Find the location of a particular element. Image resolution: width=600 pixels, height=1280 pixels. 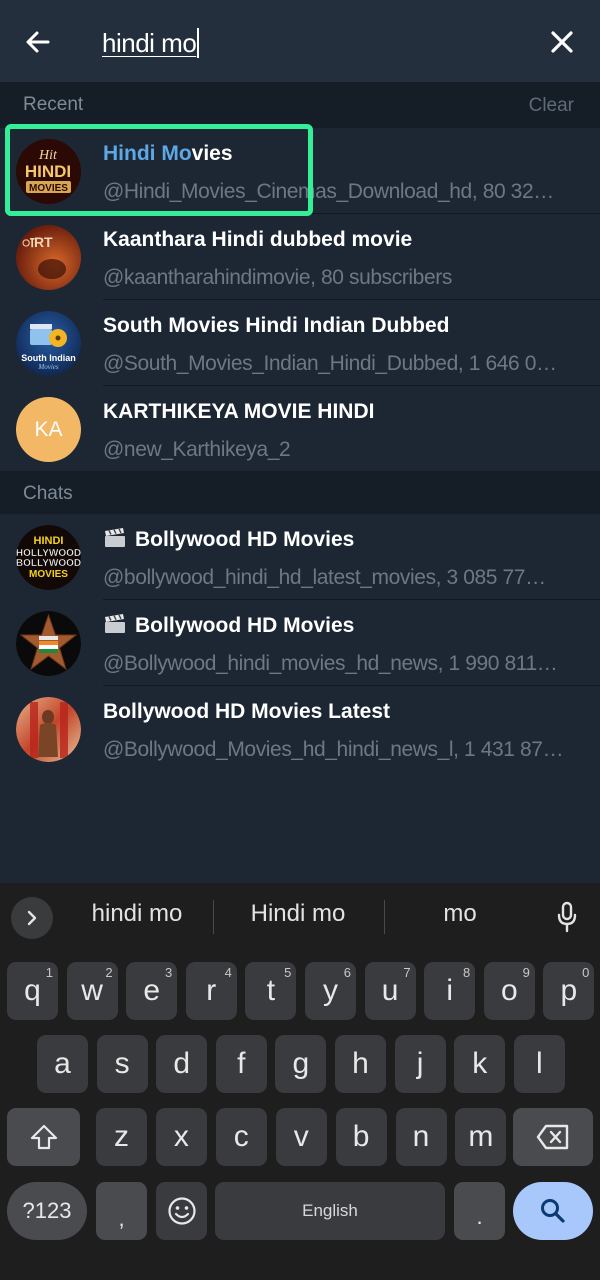

item-subtitle: @new_Karthikeya_2 is located at coordinates (197, 449).